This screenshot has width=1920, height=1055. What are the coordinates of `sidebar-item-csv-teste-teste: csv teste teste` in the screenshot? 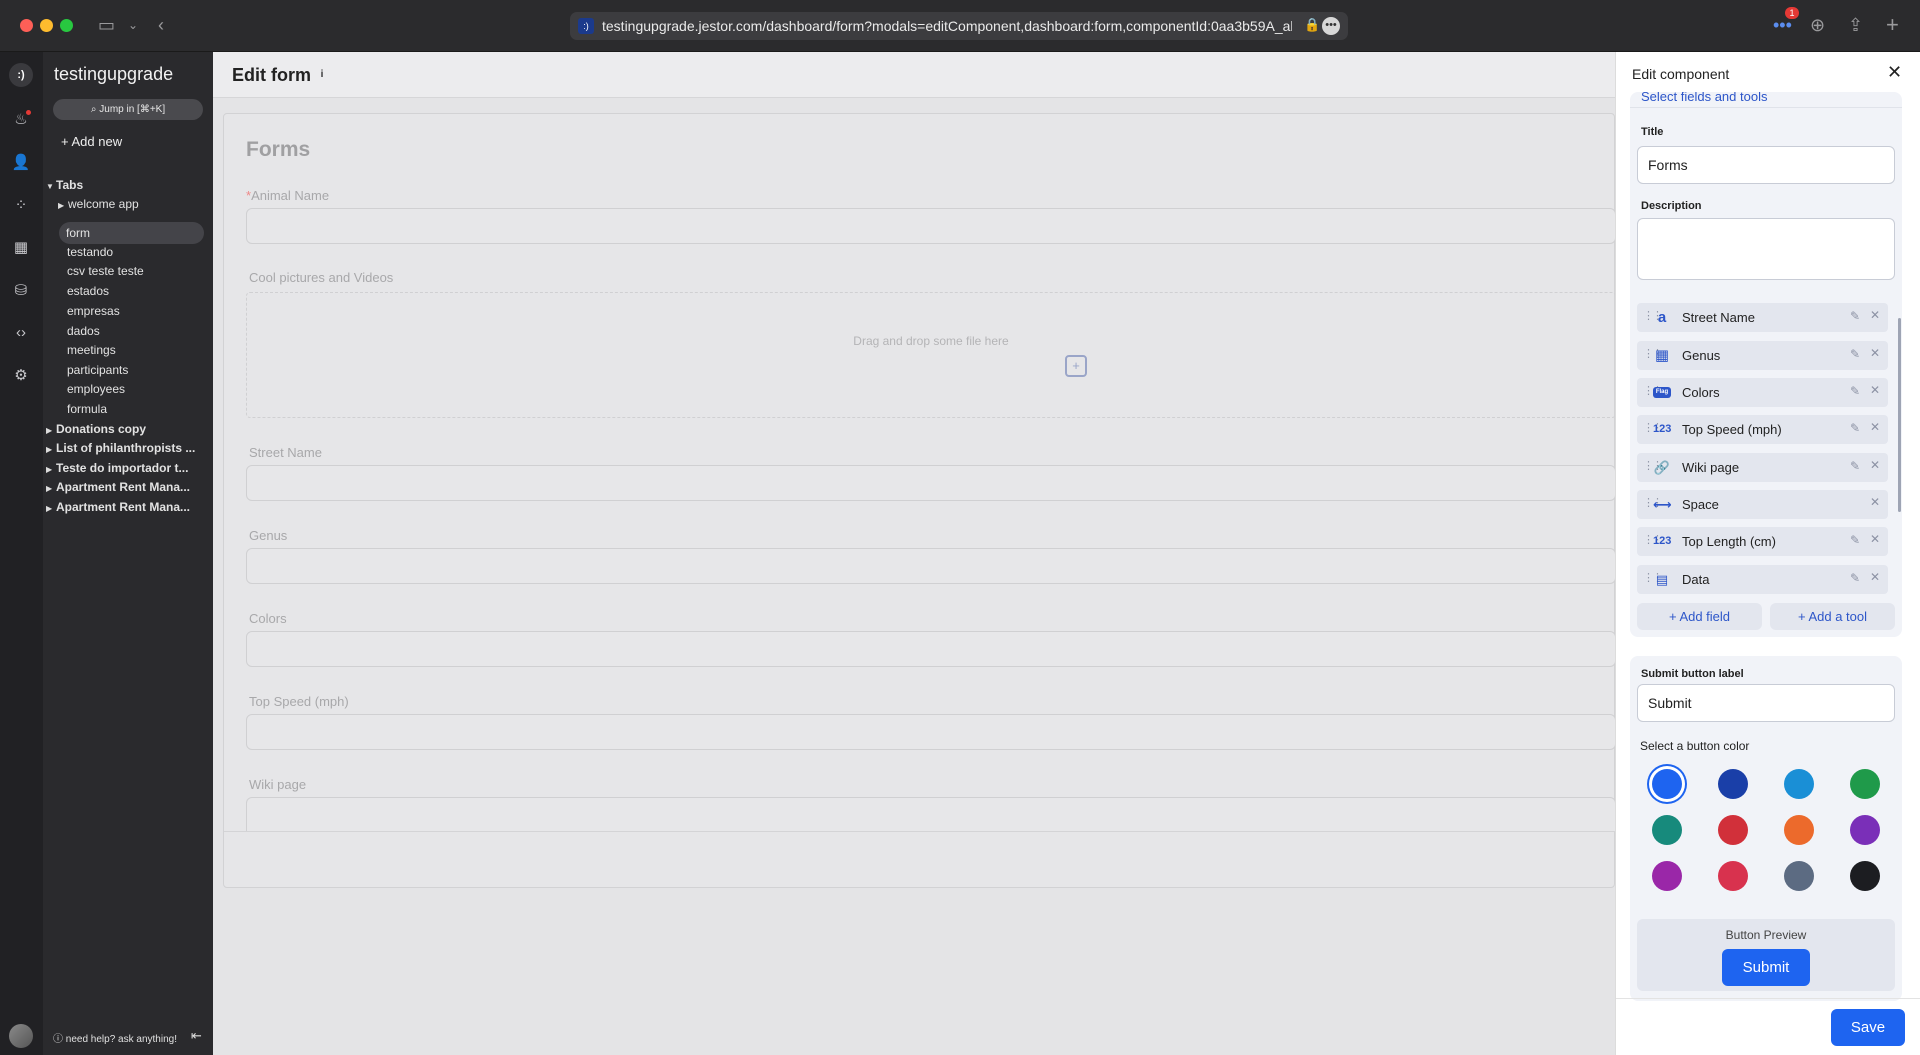 It's located at (128, 271).